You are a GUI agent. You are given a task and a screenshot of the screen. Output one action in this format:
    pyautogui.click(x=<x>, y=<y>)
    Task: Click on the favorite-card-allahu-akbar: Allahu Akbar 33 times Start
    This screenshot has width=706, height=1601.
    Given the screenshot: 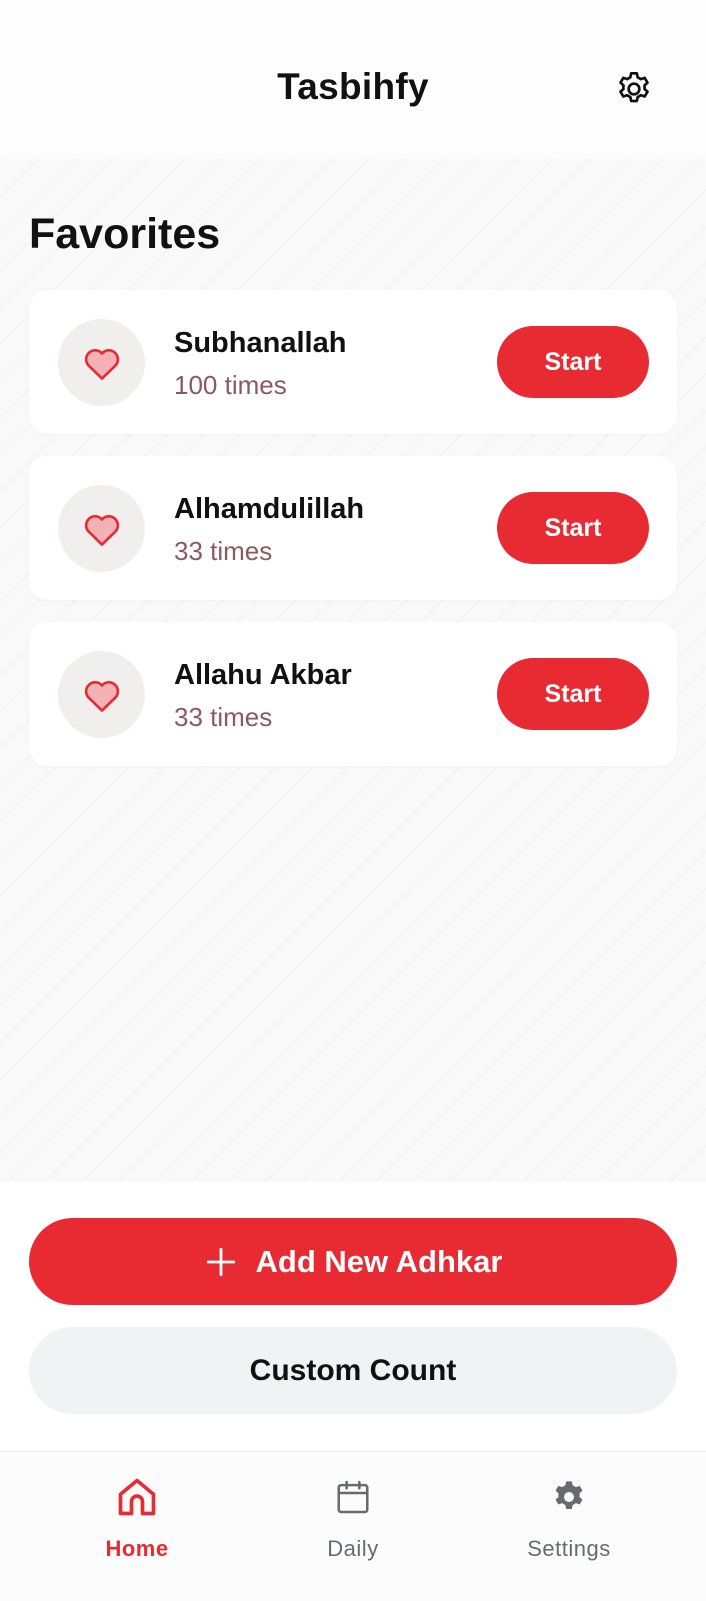 What is the action you would take?
    pyautogui.click(x=353, y=694)
    